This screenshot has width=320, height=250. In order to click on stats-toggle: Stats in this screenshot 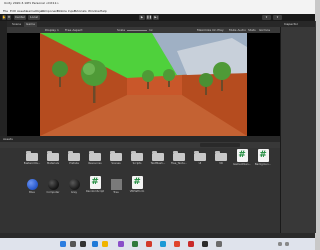, I will do `click(252, 30)`.